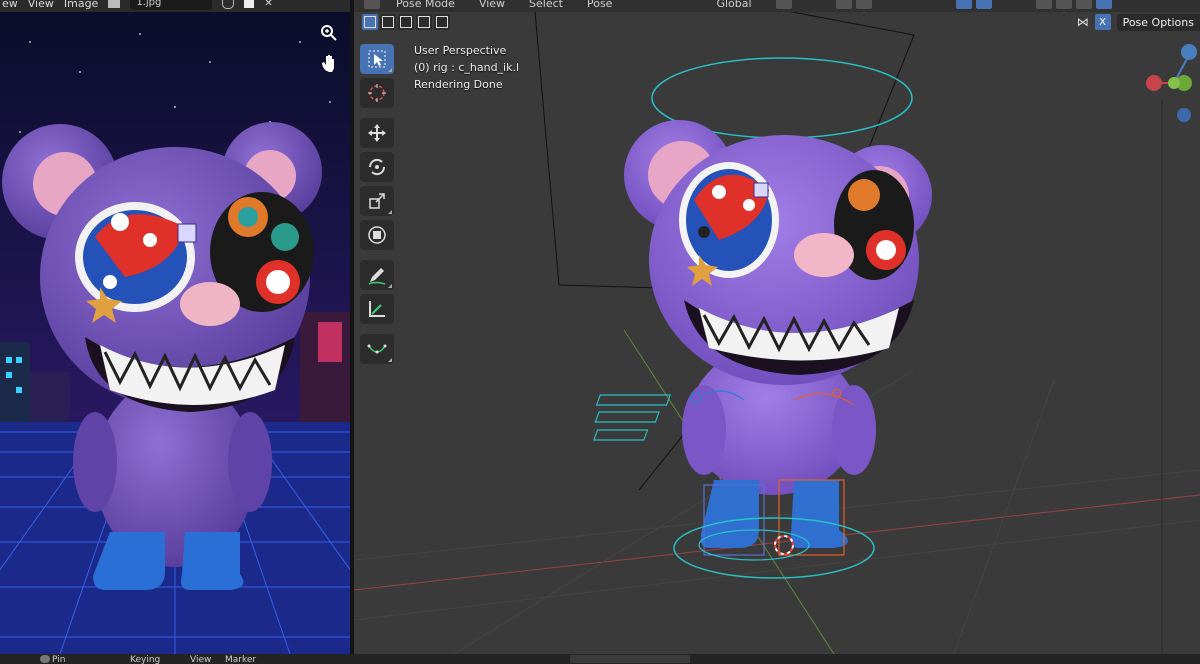  I want to click on zoom-icon, so click(329, 33).